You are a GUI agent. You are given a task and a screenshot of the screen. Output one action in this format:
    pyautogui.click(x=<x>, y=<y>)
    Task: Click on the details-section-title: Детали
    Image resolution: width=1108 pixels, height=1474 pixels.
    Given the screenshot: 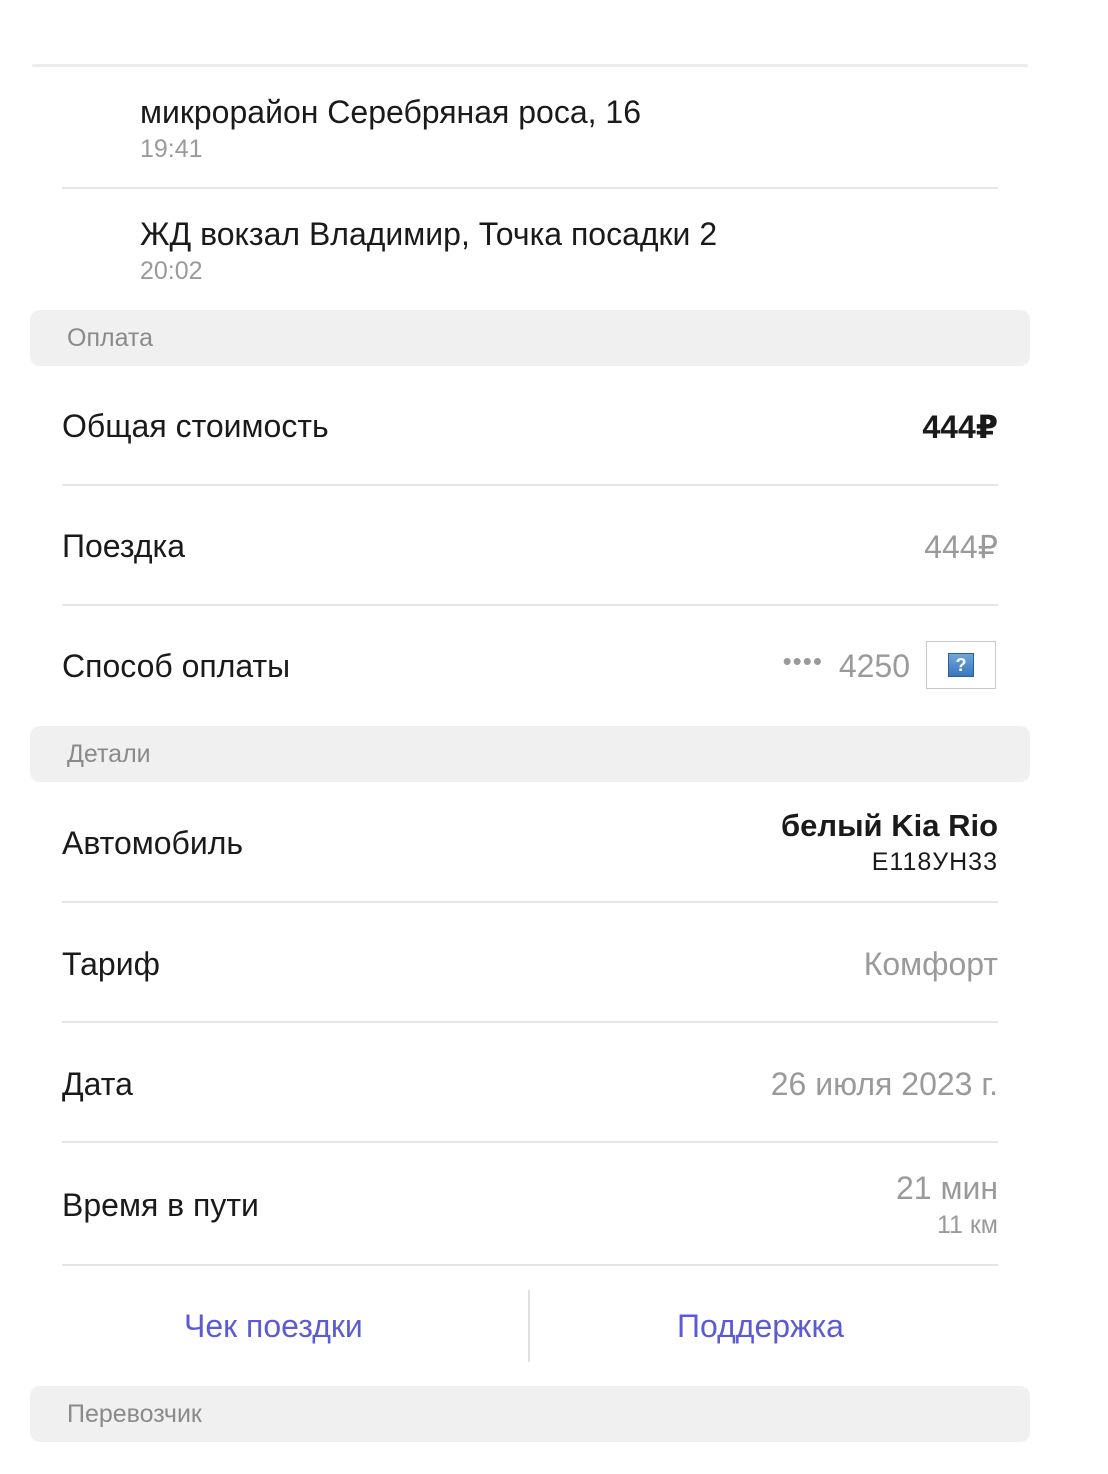 What is the action you would take?
    pyautogui.click(x=109, y=754)
    